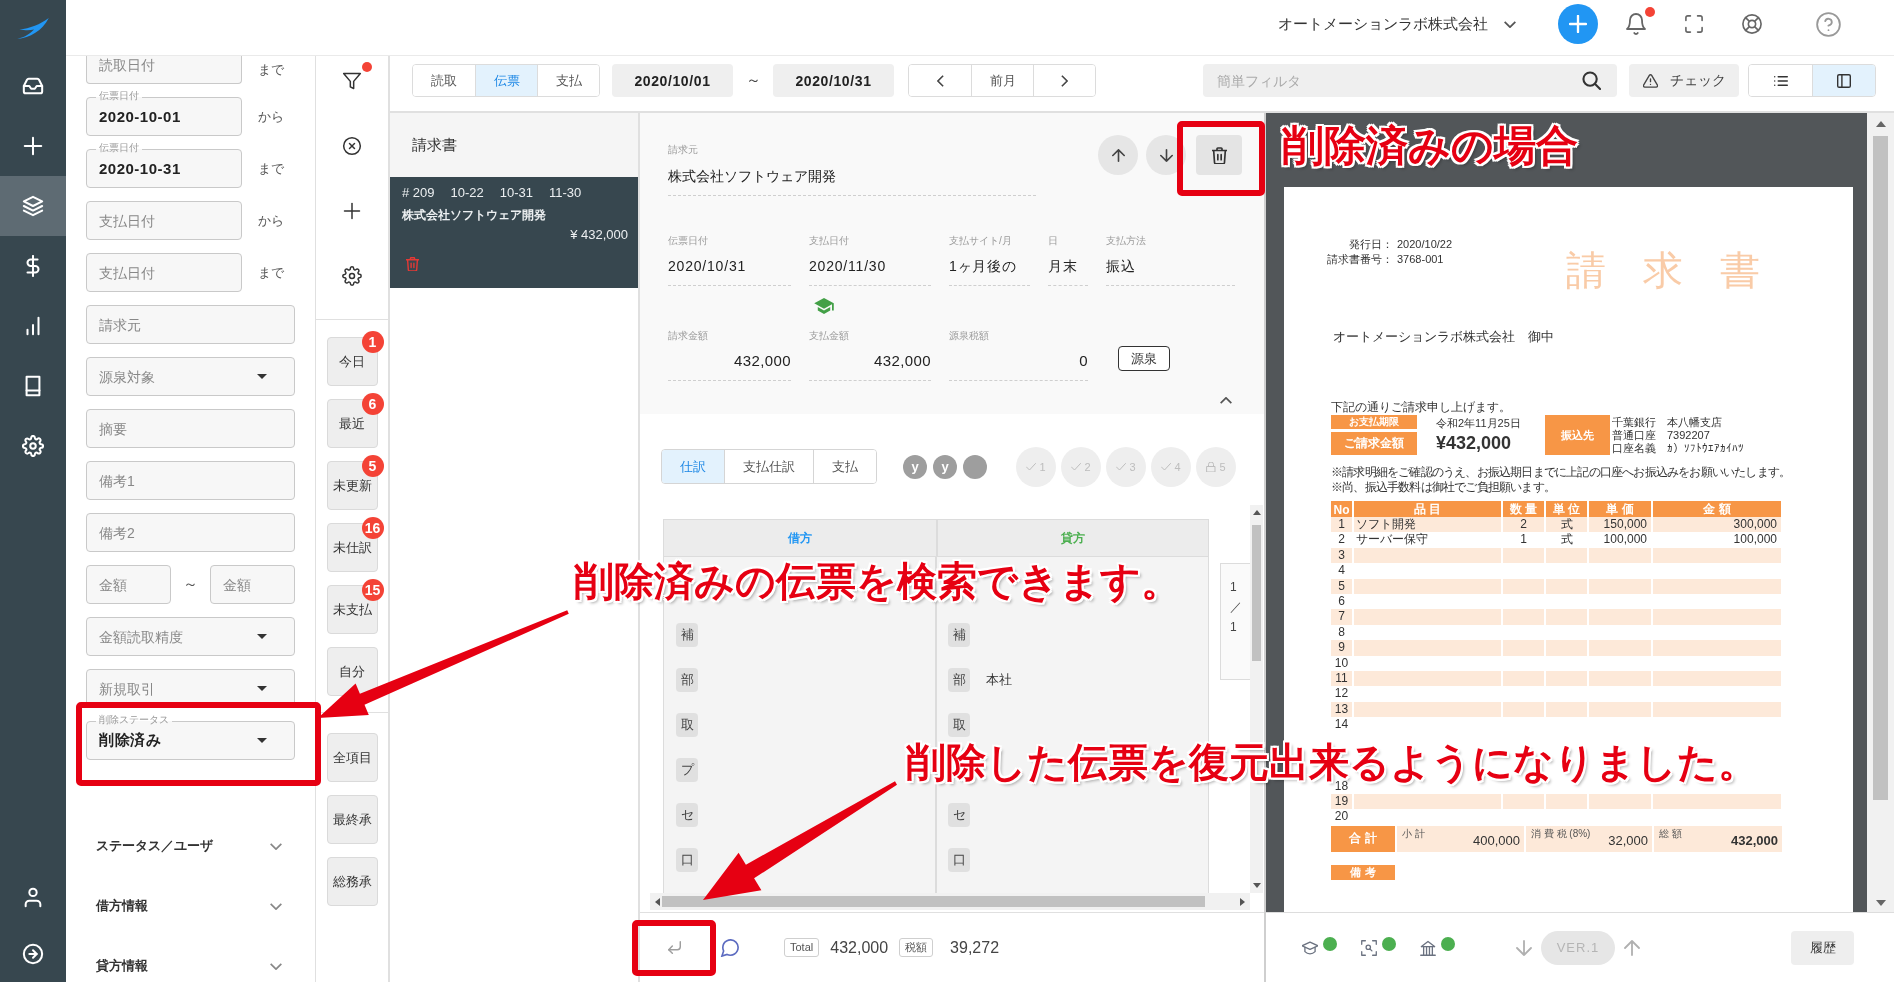 The width and height of the screenshot is (1894, 982). Describe the element at coordinates (1523, 540) in the screenshot. I see `table-cell-text: 1` at that location.